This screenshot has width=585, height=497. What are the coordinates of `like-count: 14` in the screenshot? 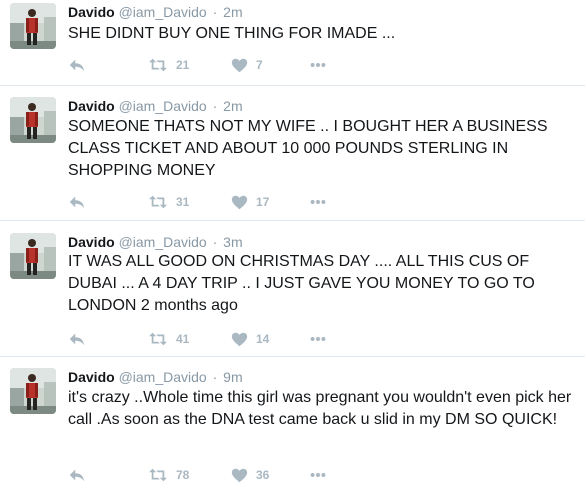 It's located at (263, 339).